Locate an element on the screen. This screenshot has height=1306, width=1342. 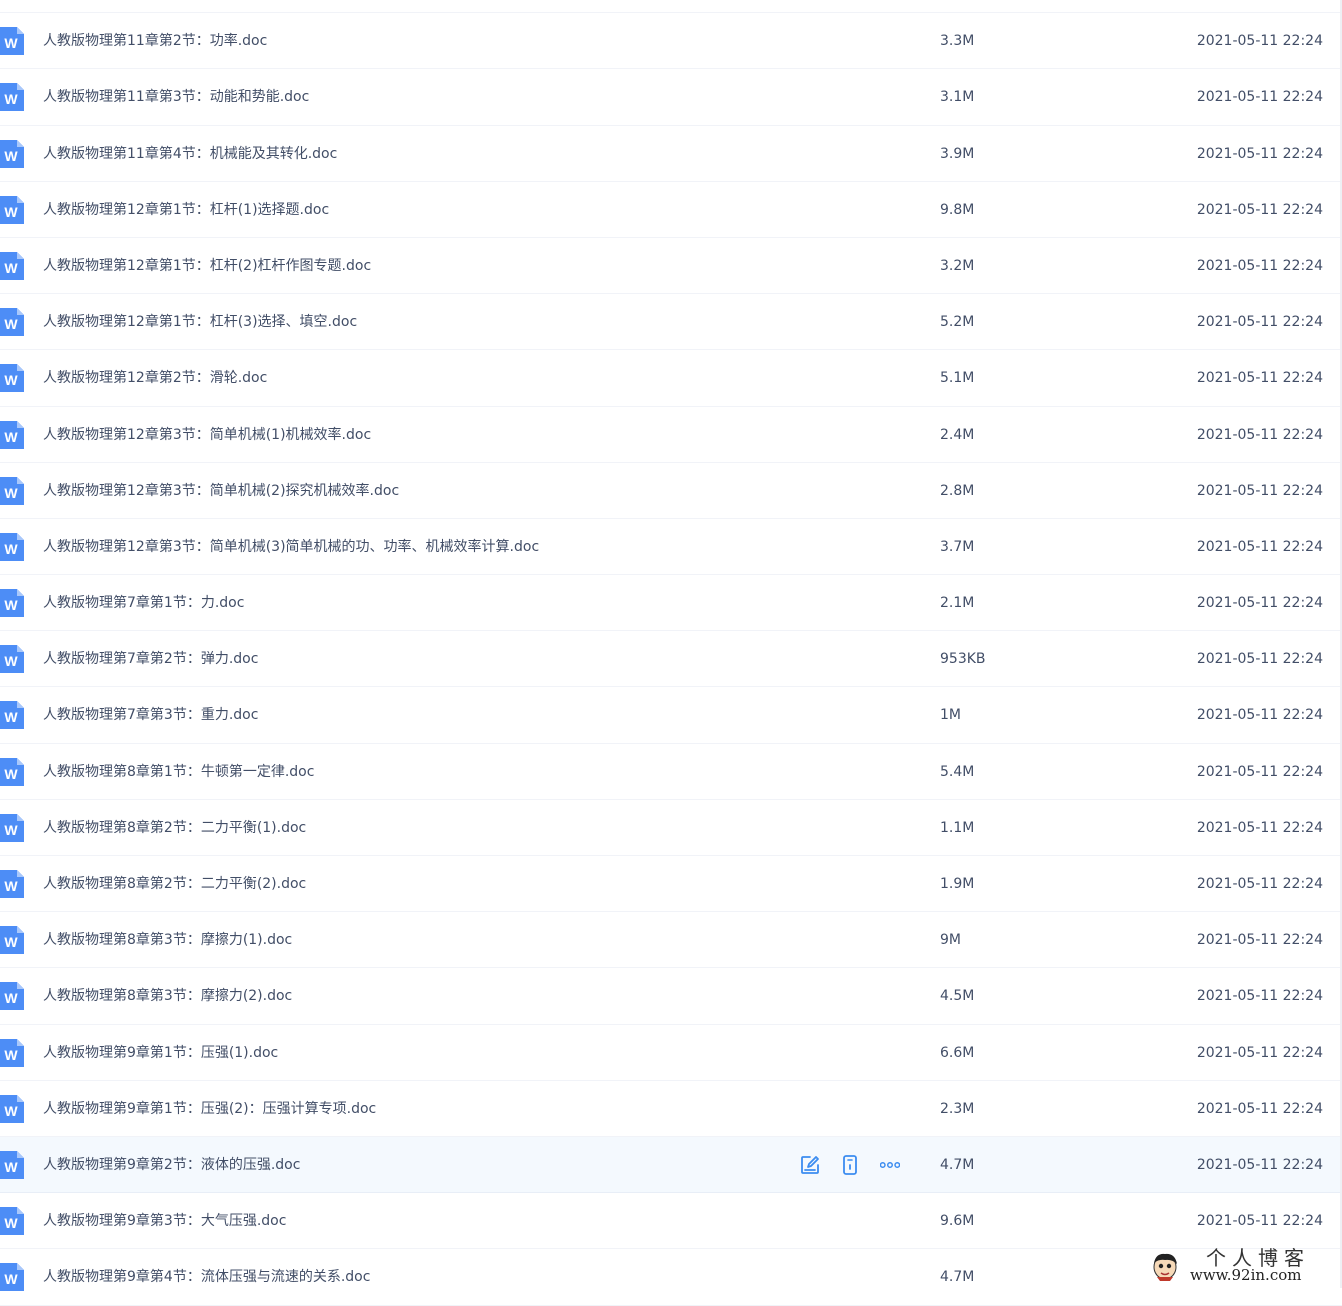
file-row: W 人教版物理第9章第4节：流体压强与流速的关系.doc 4.7M is located at coordinates (671, 1277).